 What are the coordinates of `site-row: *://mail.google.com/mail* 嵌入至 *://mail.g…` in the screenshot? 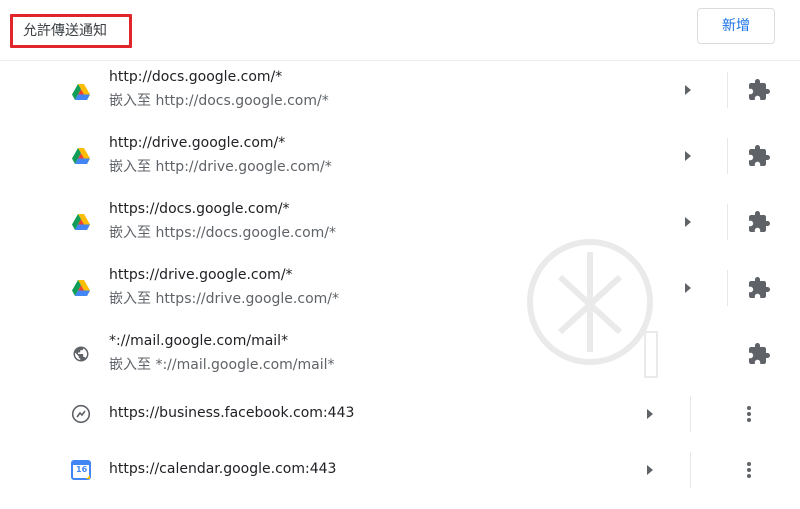 It's located at (400, 360).